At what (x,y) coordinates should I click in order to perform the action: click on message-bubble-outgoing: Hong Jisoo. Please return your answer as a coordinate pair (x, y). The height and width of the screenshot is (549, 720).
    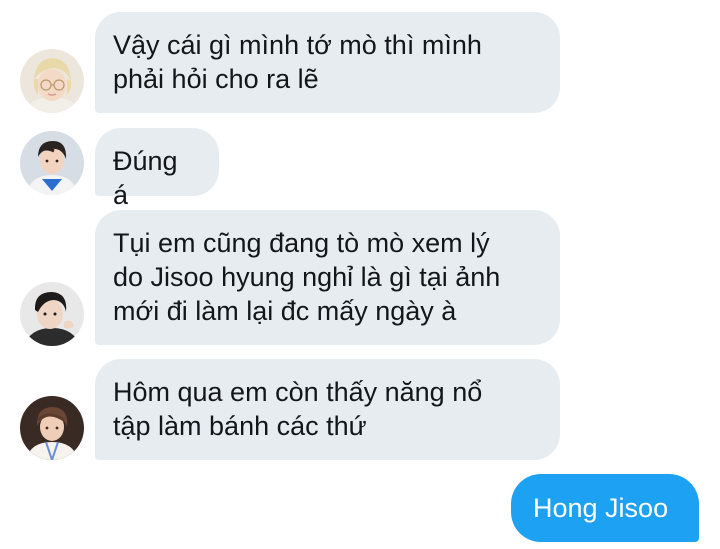
    Looking at the image, I should click on (605, 508).